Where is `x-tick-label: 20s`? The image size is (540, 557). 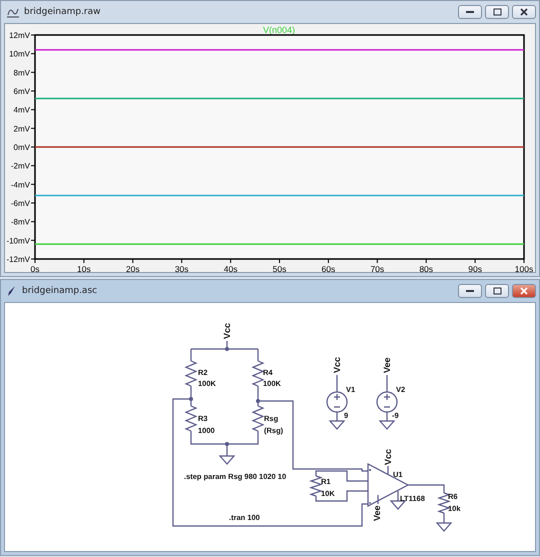 x-tick-label: 20s is located at coordinates (133, 268).